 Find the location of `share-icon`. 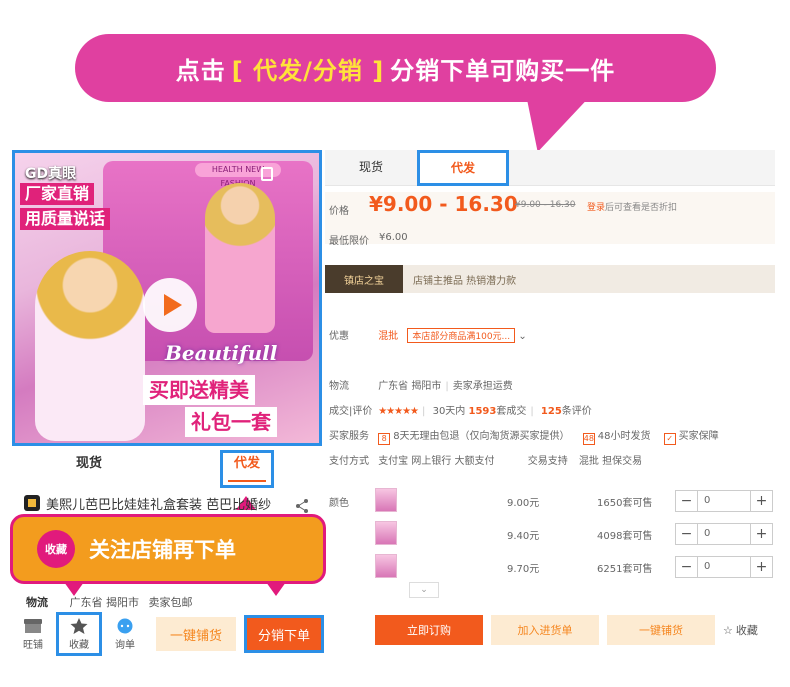

share-icon is located at coordinates (302, 506).